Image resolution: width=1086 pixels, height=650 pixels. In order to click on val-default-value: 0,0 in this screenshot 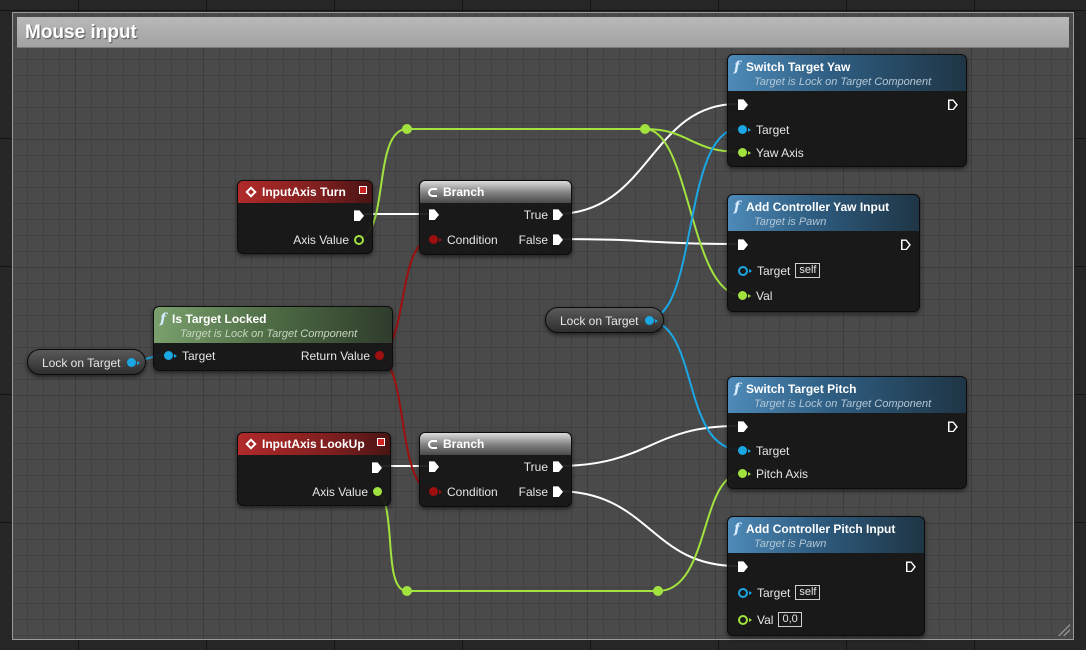, I will do `click(790, 620)`.